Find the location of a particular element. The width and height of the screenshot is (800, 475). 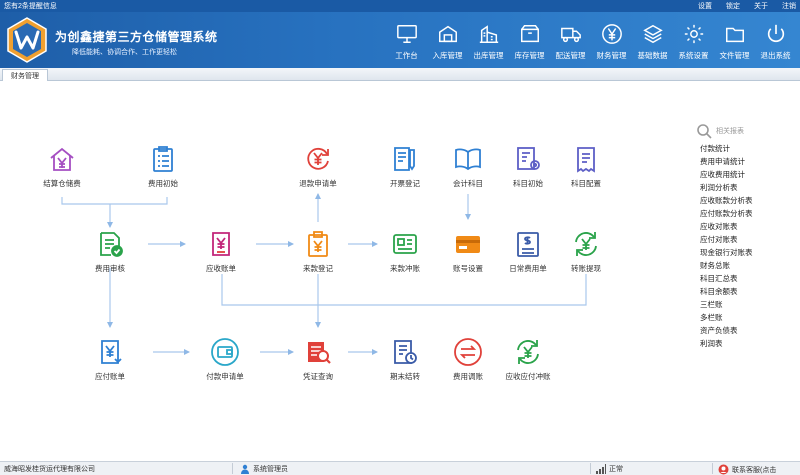

node-pingzheng: 凭证查询 is located at coordinates (318, 359).